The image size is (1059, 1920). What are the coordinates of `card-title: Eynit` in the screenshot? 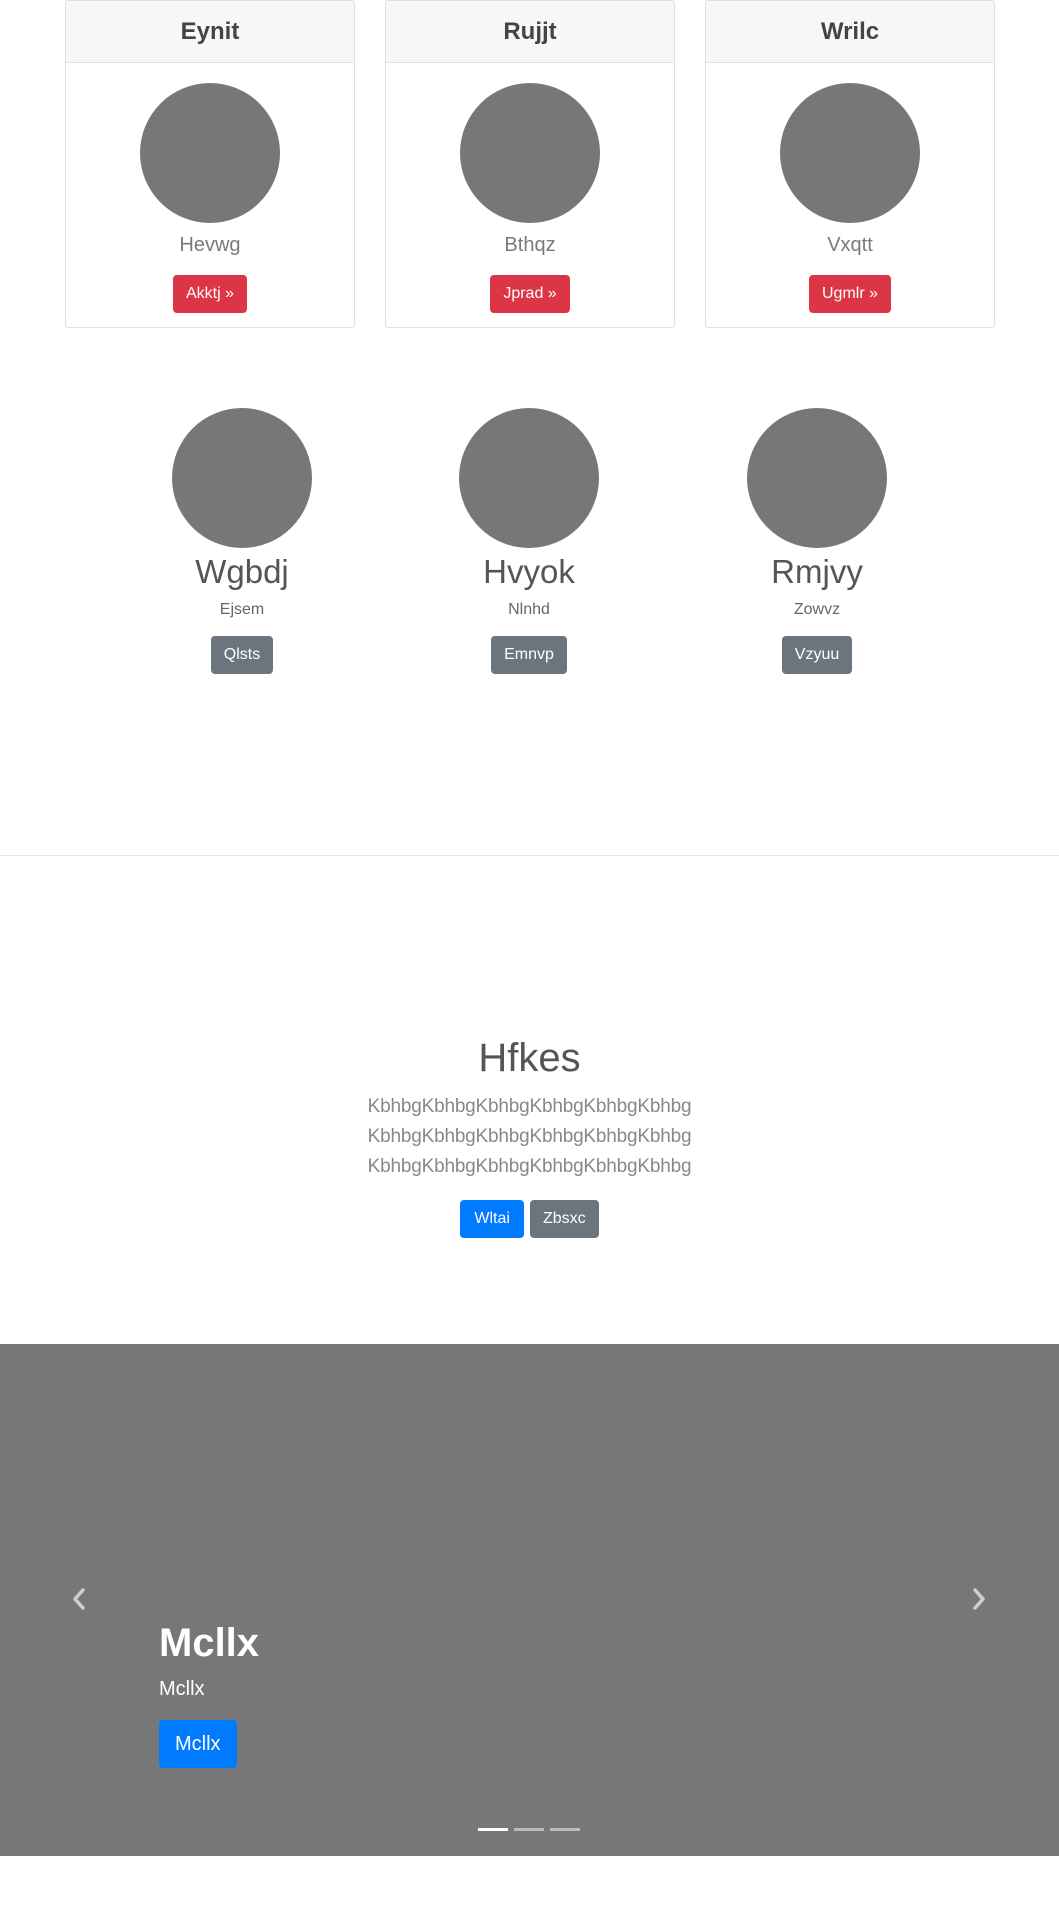 It's located at (210, 32).